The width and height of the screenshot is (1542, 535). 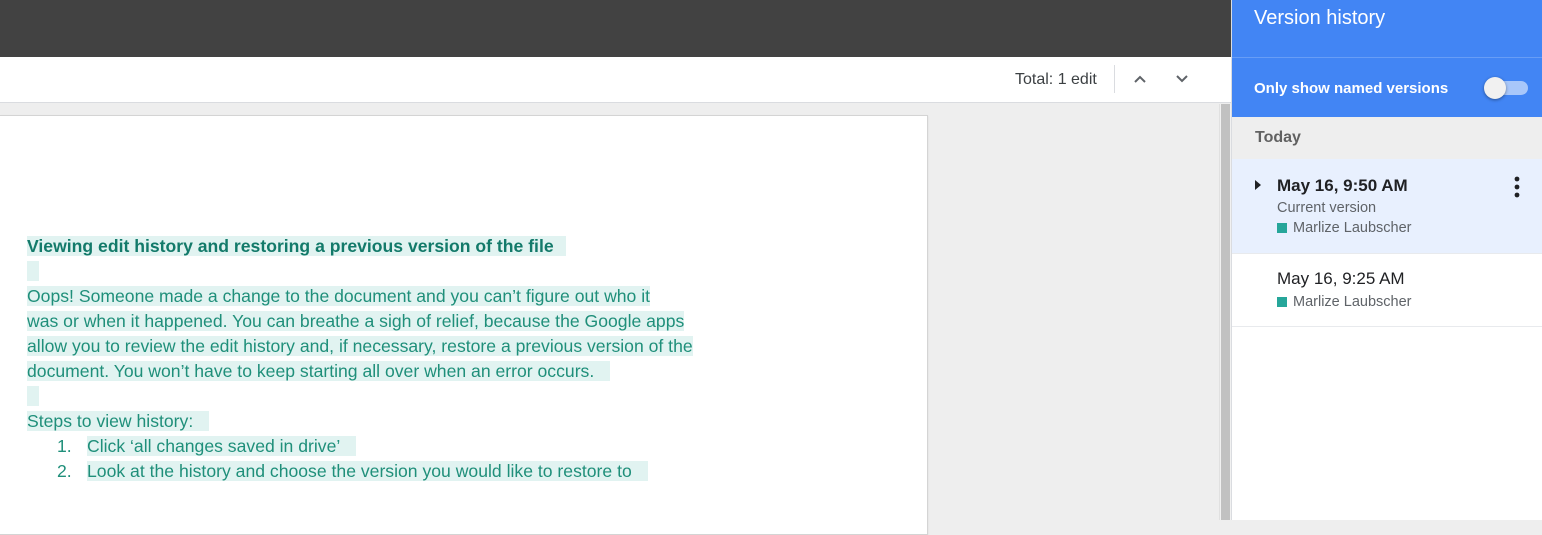 I want to click on chevron-up-icon, so click(x=1140, y=79).